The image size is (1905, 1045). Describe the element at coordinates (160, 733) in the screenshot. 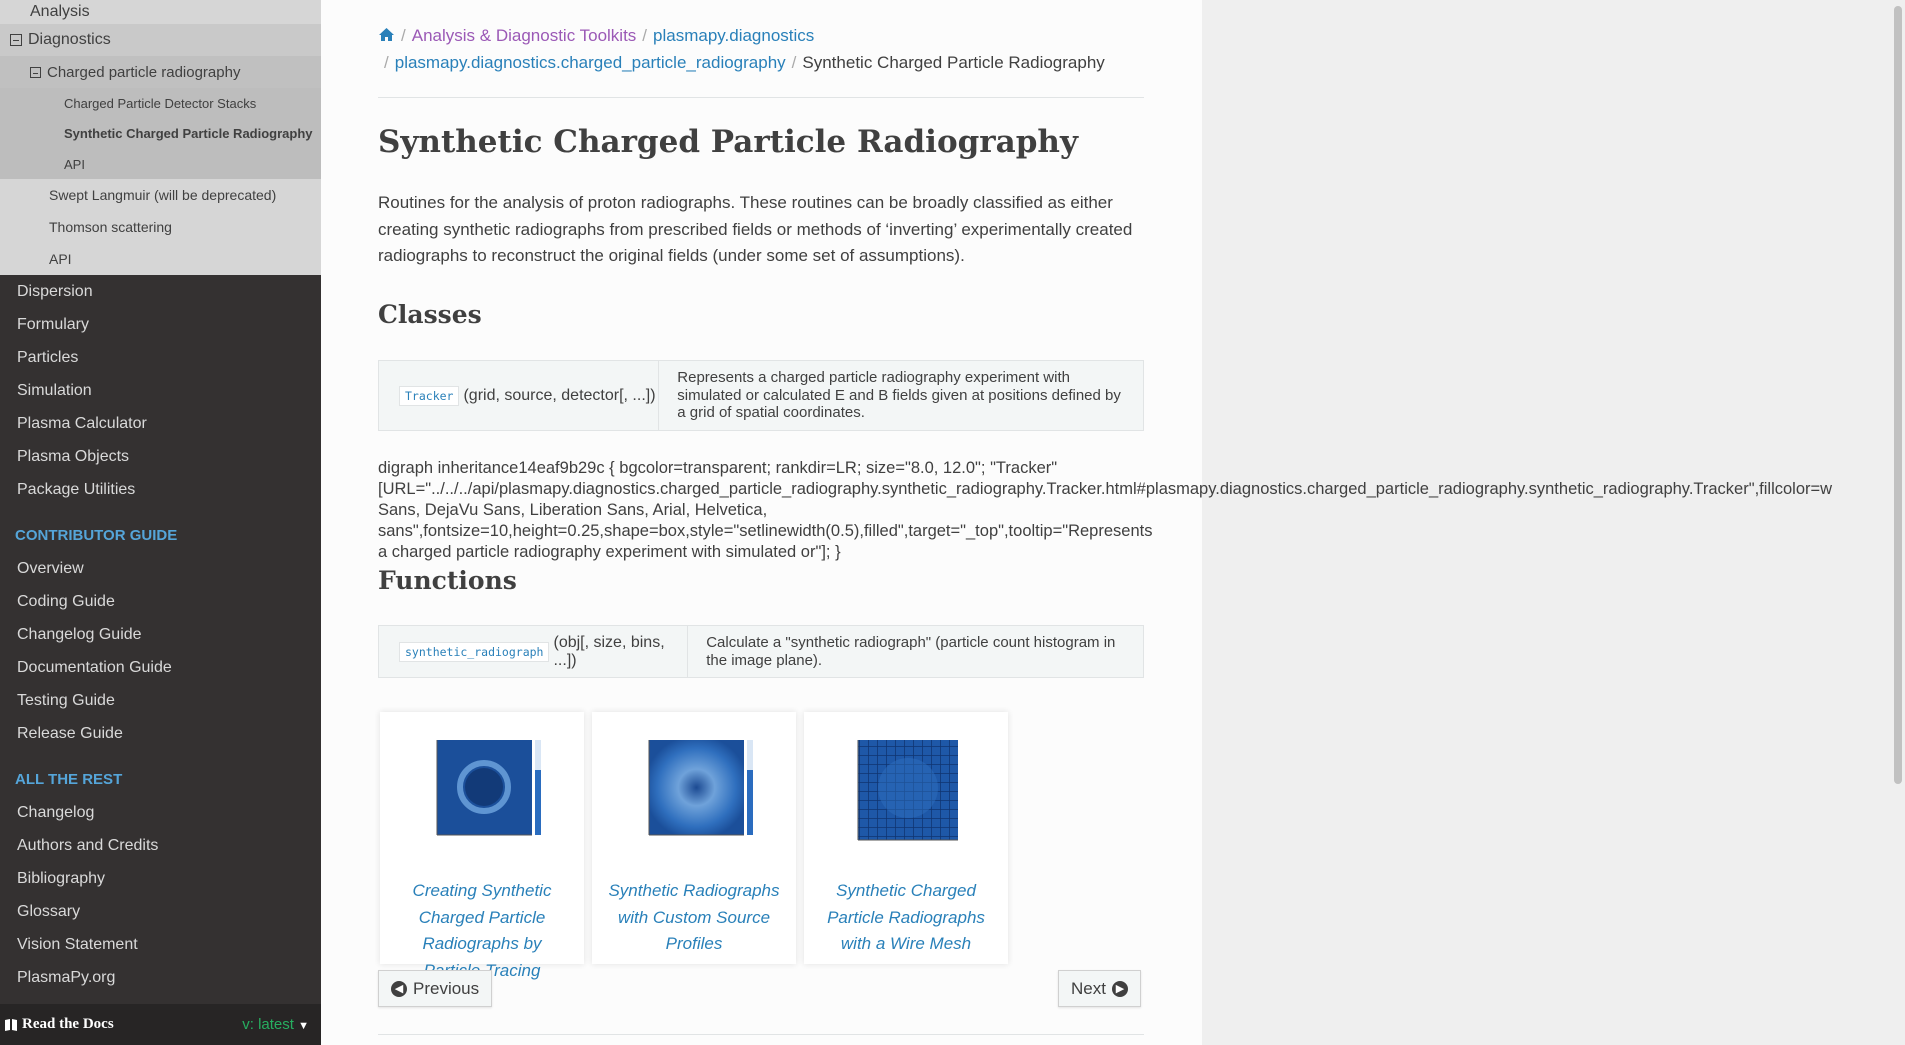

I see `sidebar-item-release-guide: Release Guide` at that location.